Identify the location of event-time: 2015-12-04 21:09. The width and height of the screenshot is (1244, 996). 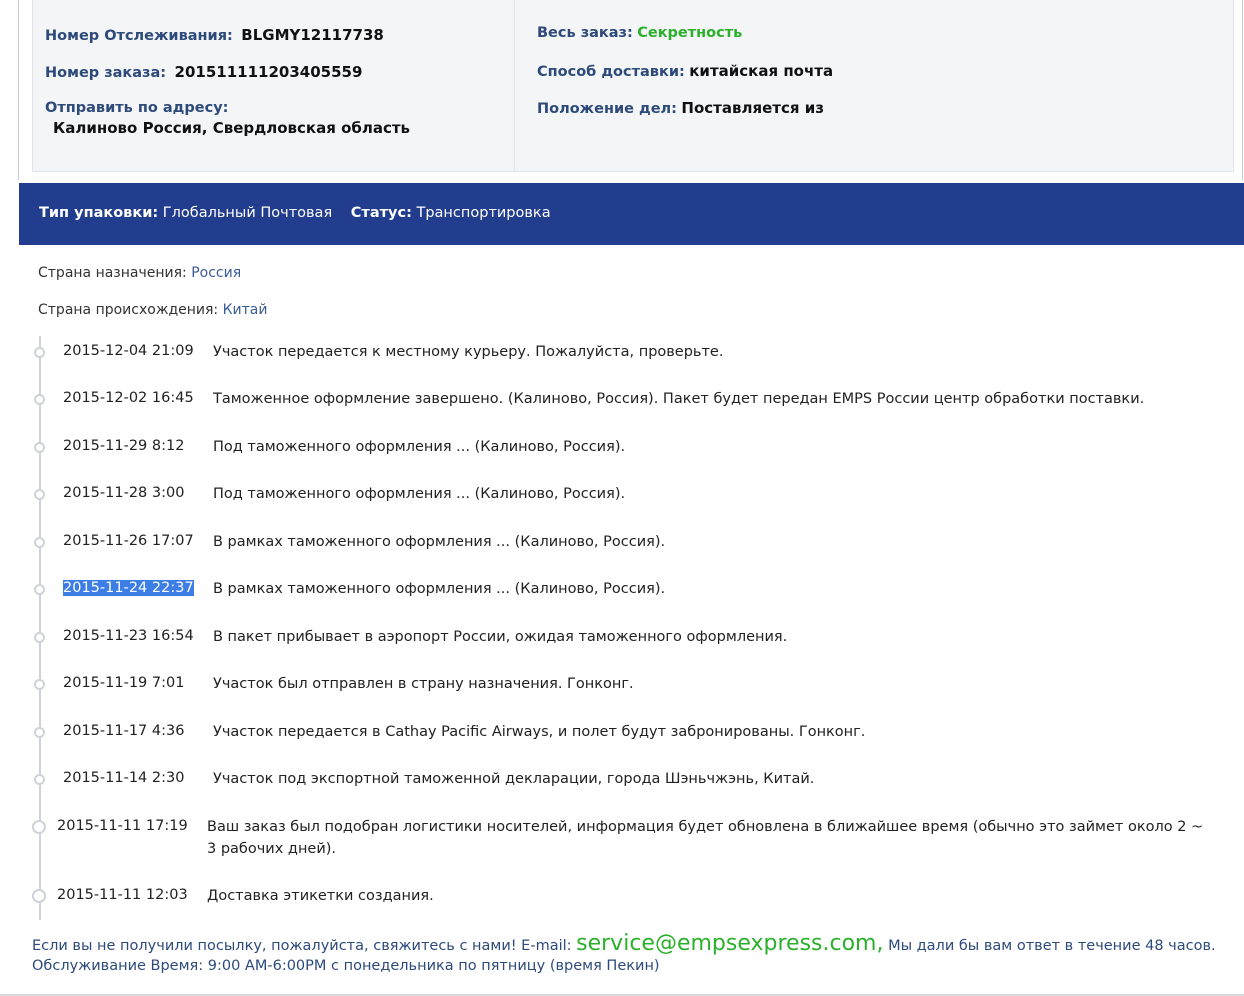
(128, 351).